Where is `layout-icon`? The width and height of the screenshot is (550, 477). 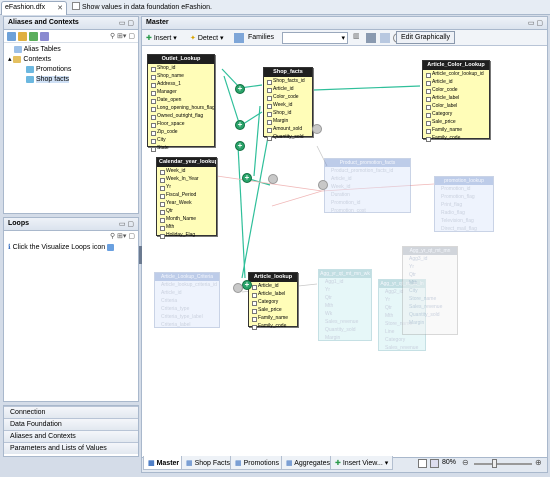 layout-icon is located at coordinates (239, 38).